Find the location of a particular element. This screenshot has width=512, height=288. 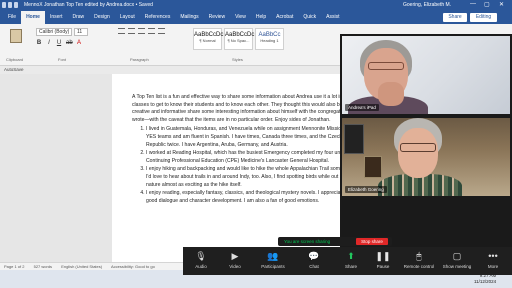

tab-acrobat: Acrobat is located at coordinates (284, 17).